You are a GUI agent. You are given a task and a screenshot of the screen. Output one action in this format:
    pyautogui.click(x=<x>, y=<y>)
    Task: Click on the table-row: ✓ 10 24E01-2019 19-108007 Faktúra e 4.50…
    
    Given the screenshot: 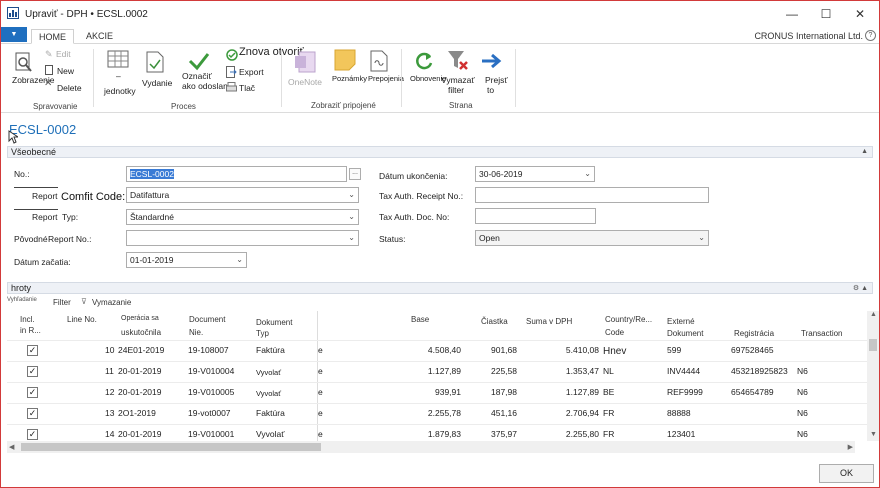 What is the action you would take?
    pyautogui.click(x=437, y=350)
    